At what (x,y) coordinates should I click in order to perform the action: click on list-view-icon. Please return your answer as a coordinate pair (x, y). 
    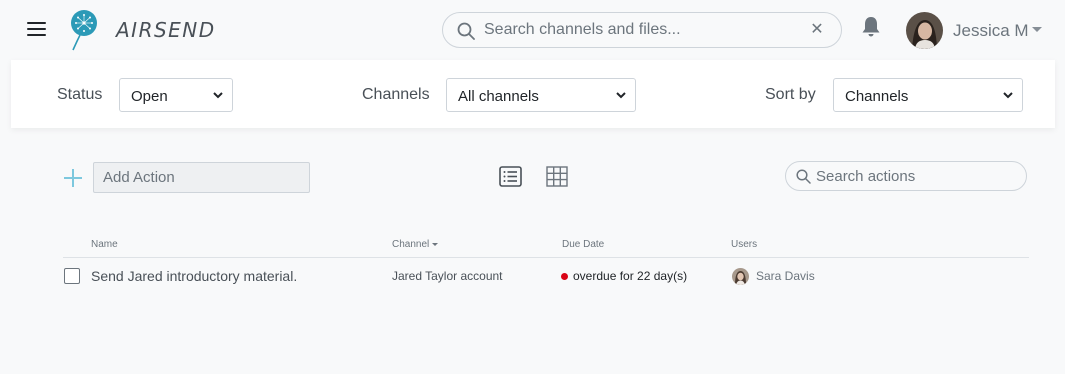
    Looking at the image, I should click on (510, 176).